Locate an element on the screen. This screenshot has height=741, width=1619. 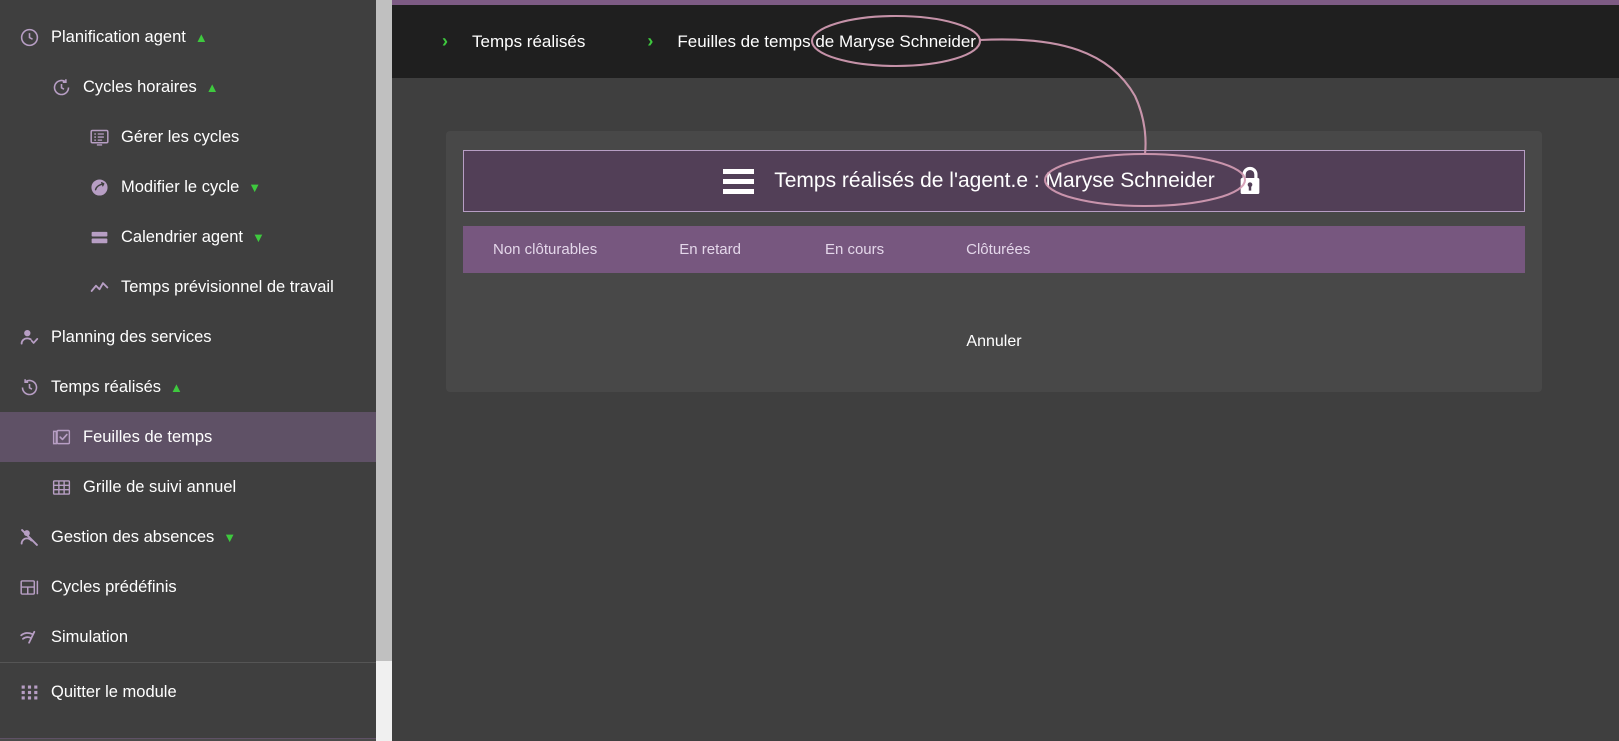
breadcrumb-item-temps-realises: Temps réalisés is located at coordinates (528, 42).